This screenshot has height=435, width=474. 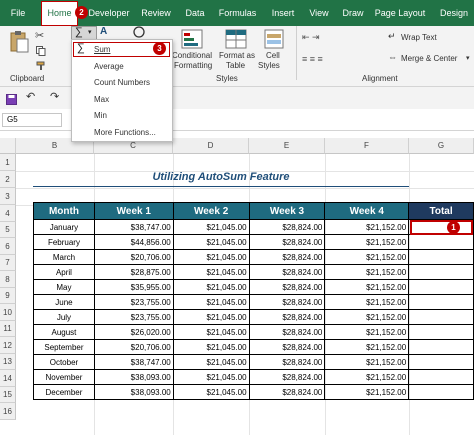 I want to click on week-value-cell: $35,955.00, so click(x=133, y=287).